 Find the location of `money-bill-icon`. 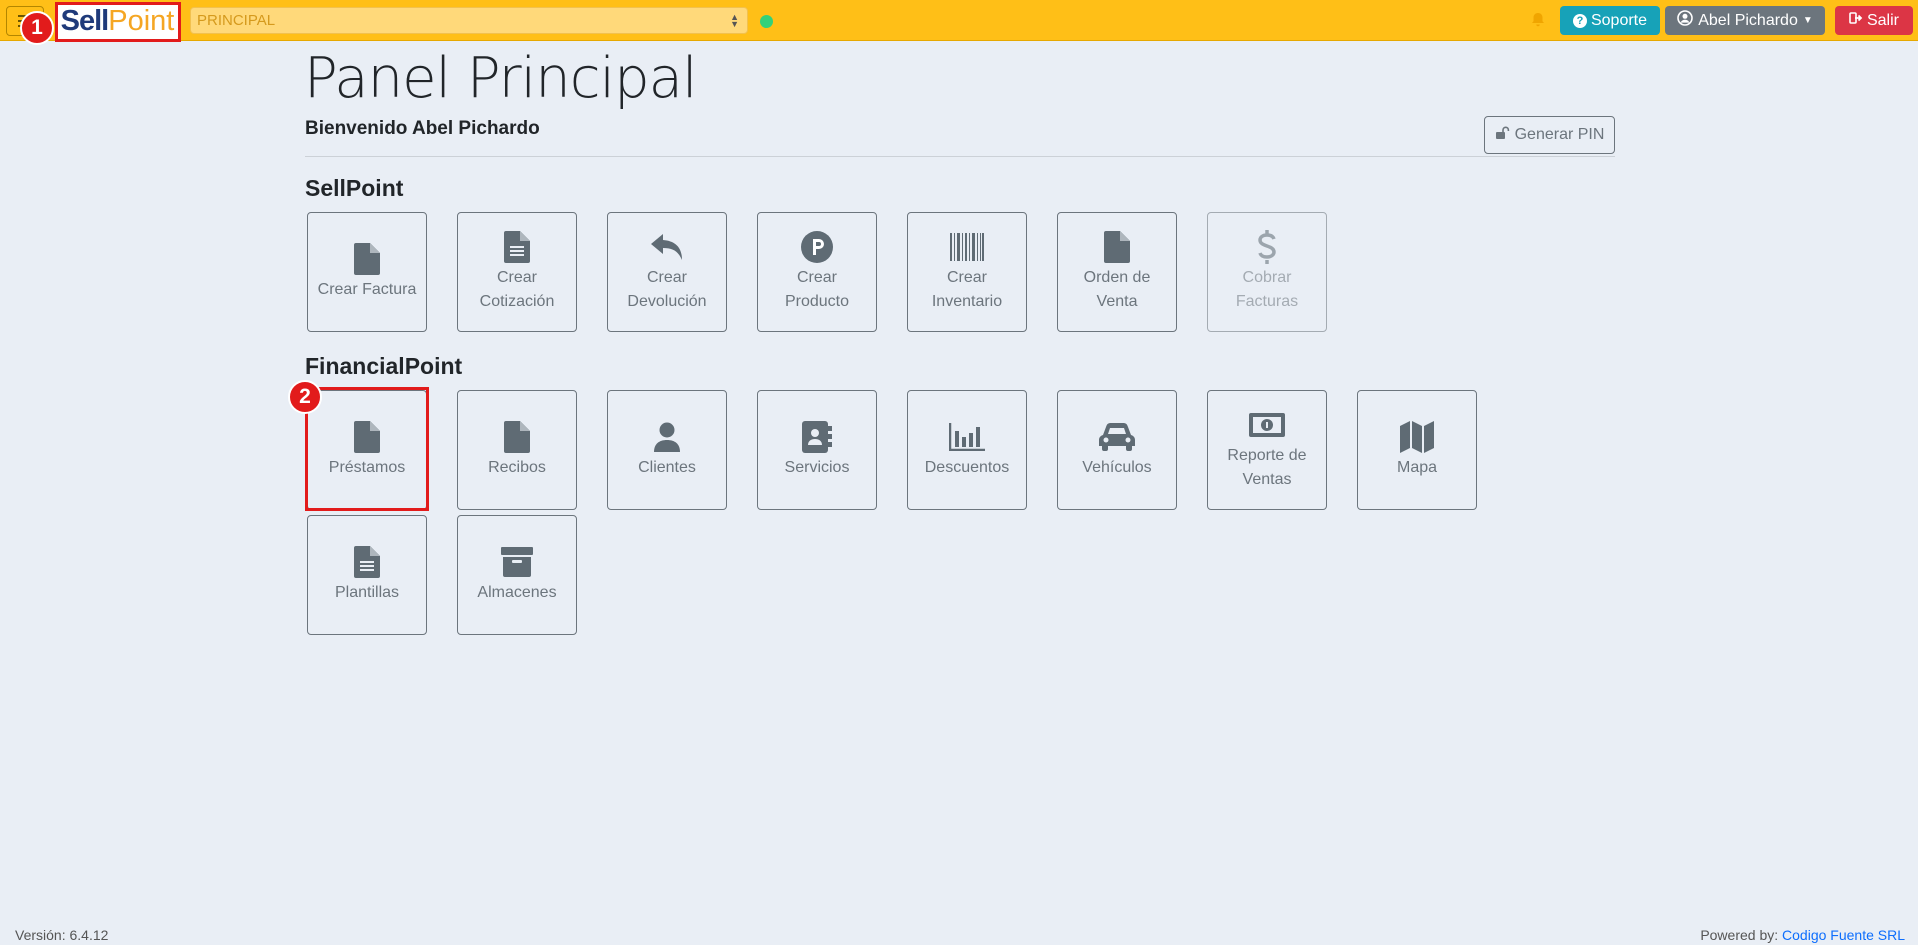

money-bill-icon is located at coordinates (1267, 425).